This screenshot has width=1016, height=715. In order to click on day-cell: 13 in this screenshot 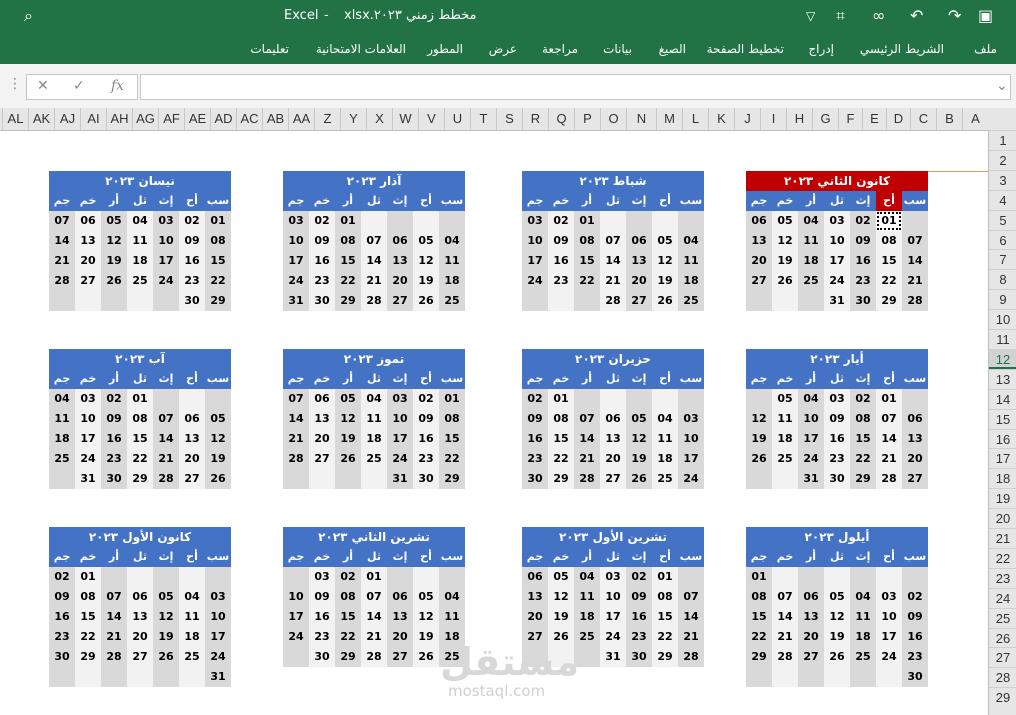, I will do `click(400, 617)`.